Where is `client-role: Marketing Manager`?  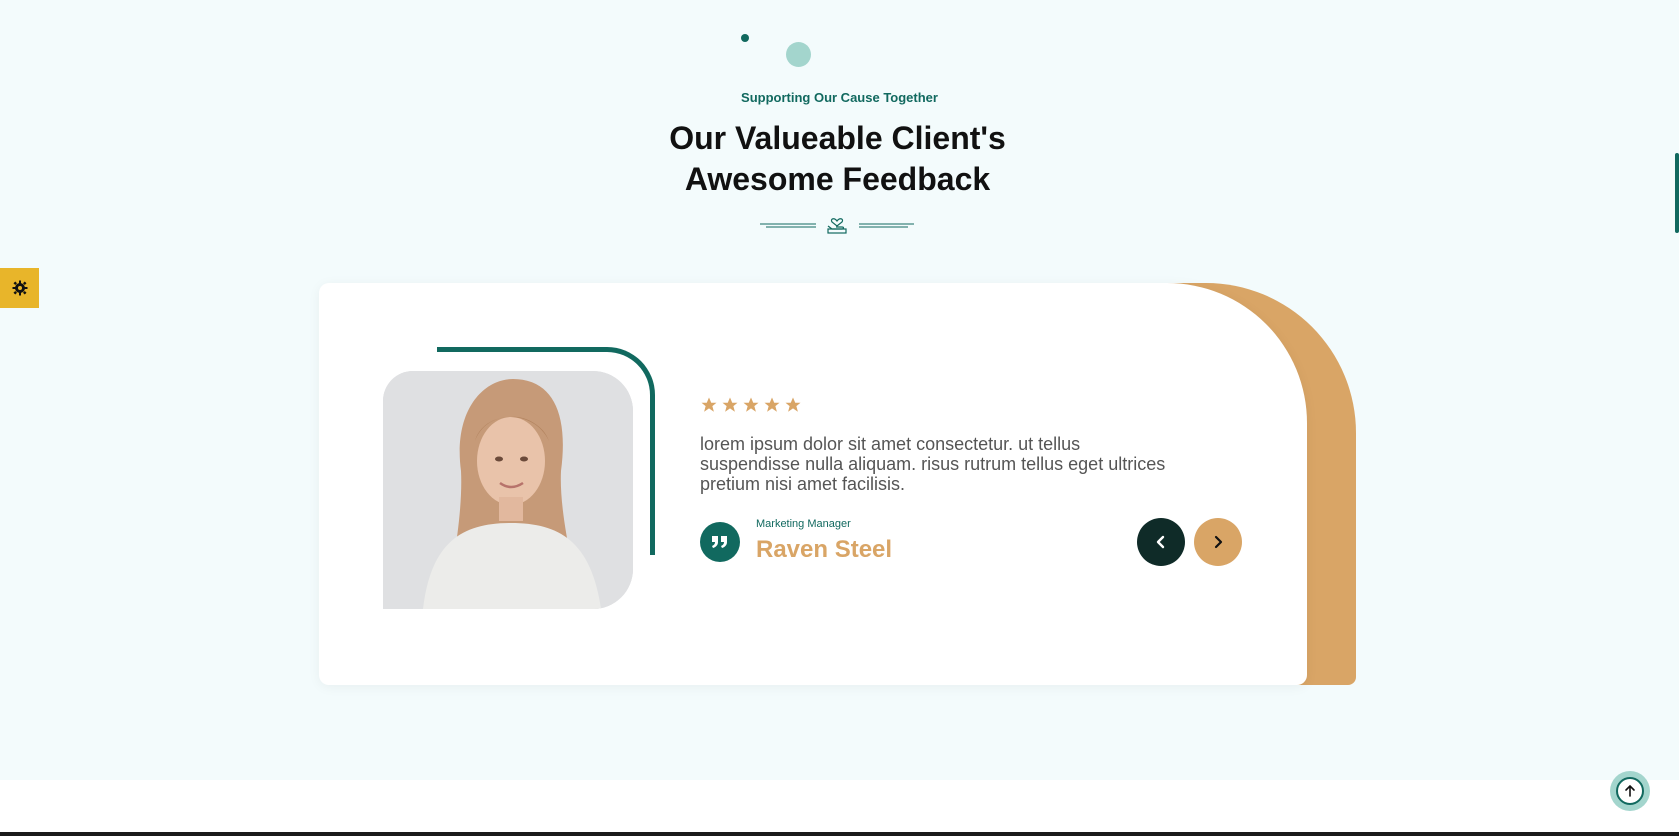
client-role: Marketing Manager is located at coordinates (803, 524).